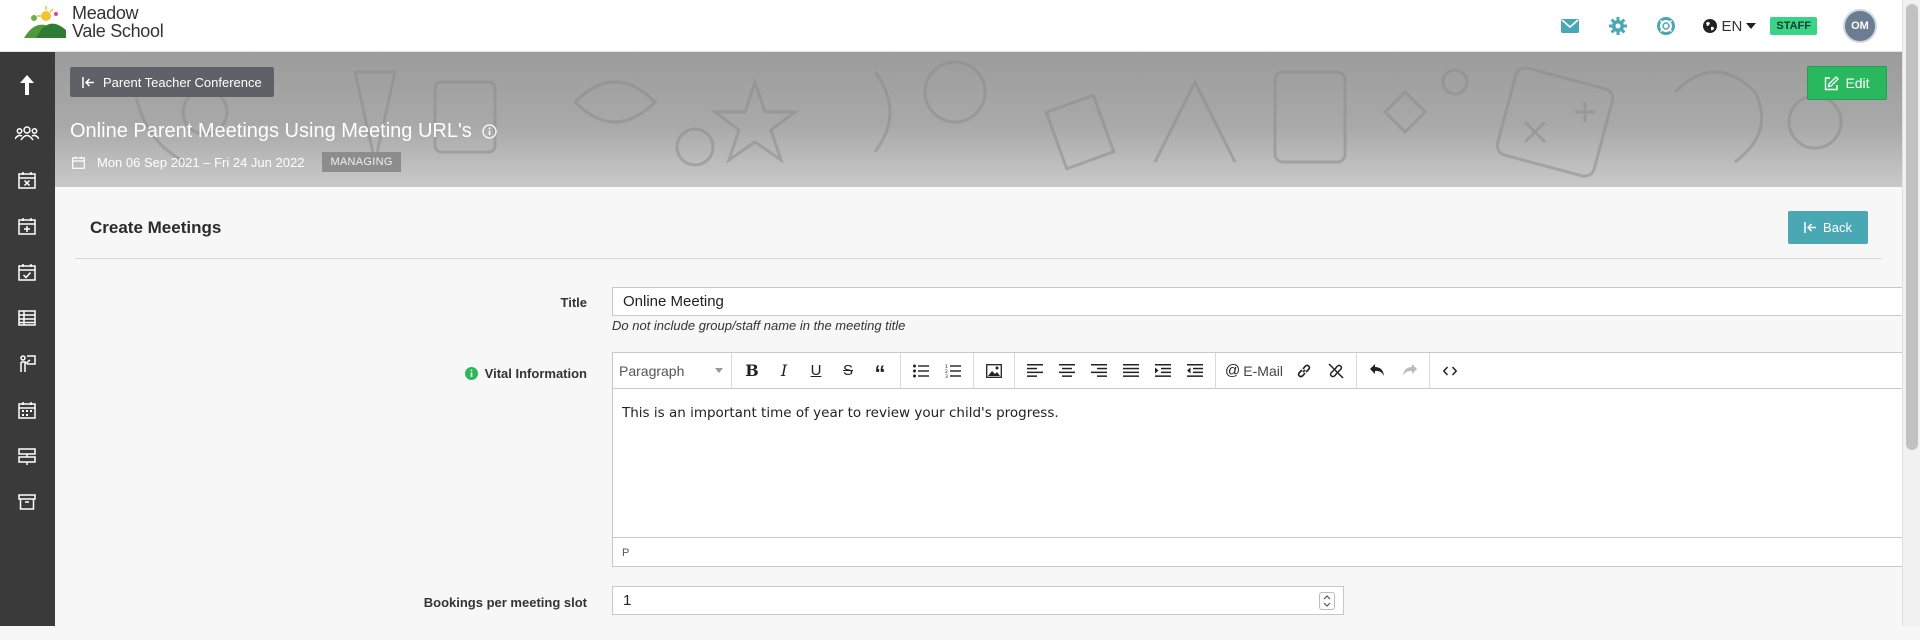 Image resolution: width=1920 pixels, height=640 pixels. What do you see at coordinates (880, 371) in the screenshot?
I see `blockquote-icon: “` at bounding box center [880, 371].